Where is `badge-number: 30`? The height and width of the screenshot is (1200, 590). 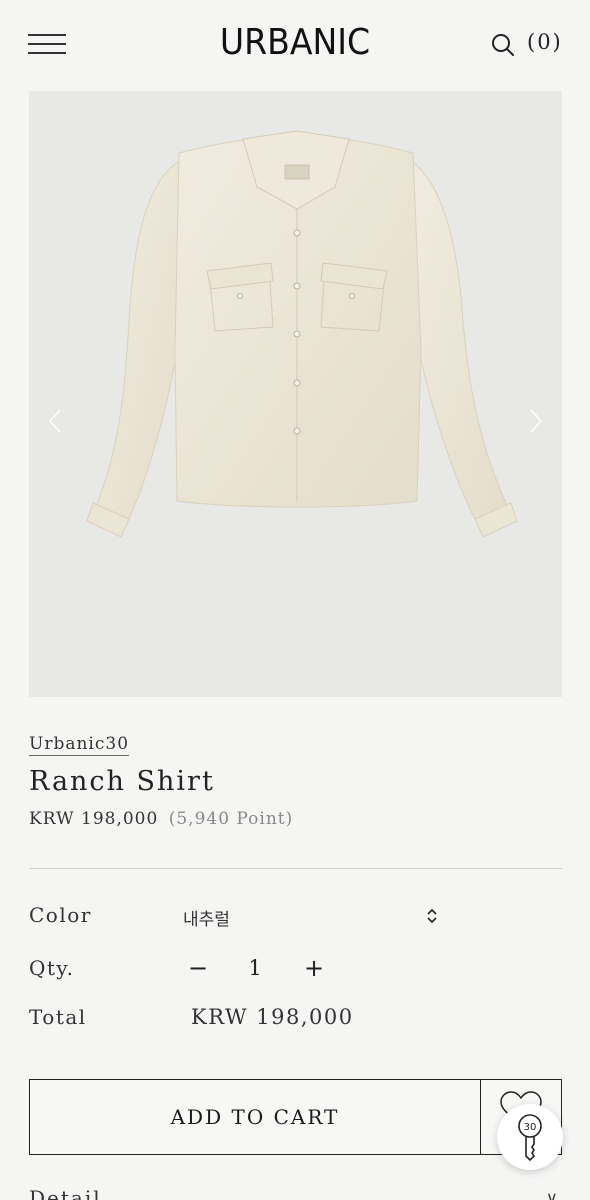
badge-number: 30 is located at coordinates (530, 1127).